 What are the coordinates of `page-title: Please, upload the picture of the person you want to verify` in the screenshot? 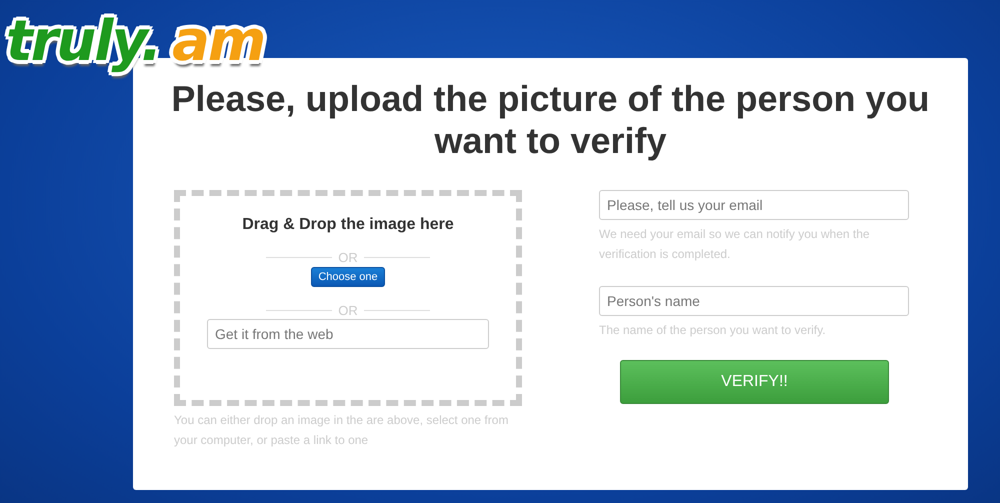 It's located at (550, 120).